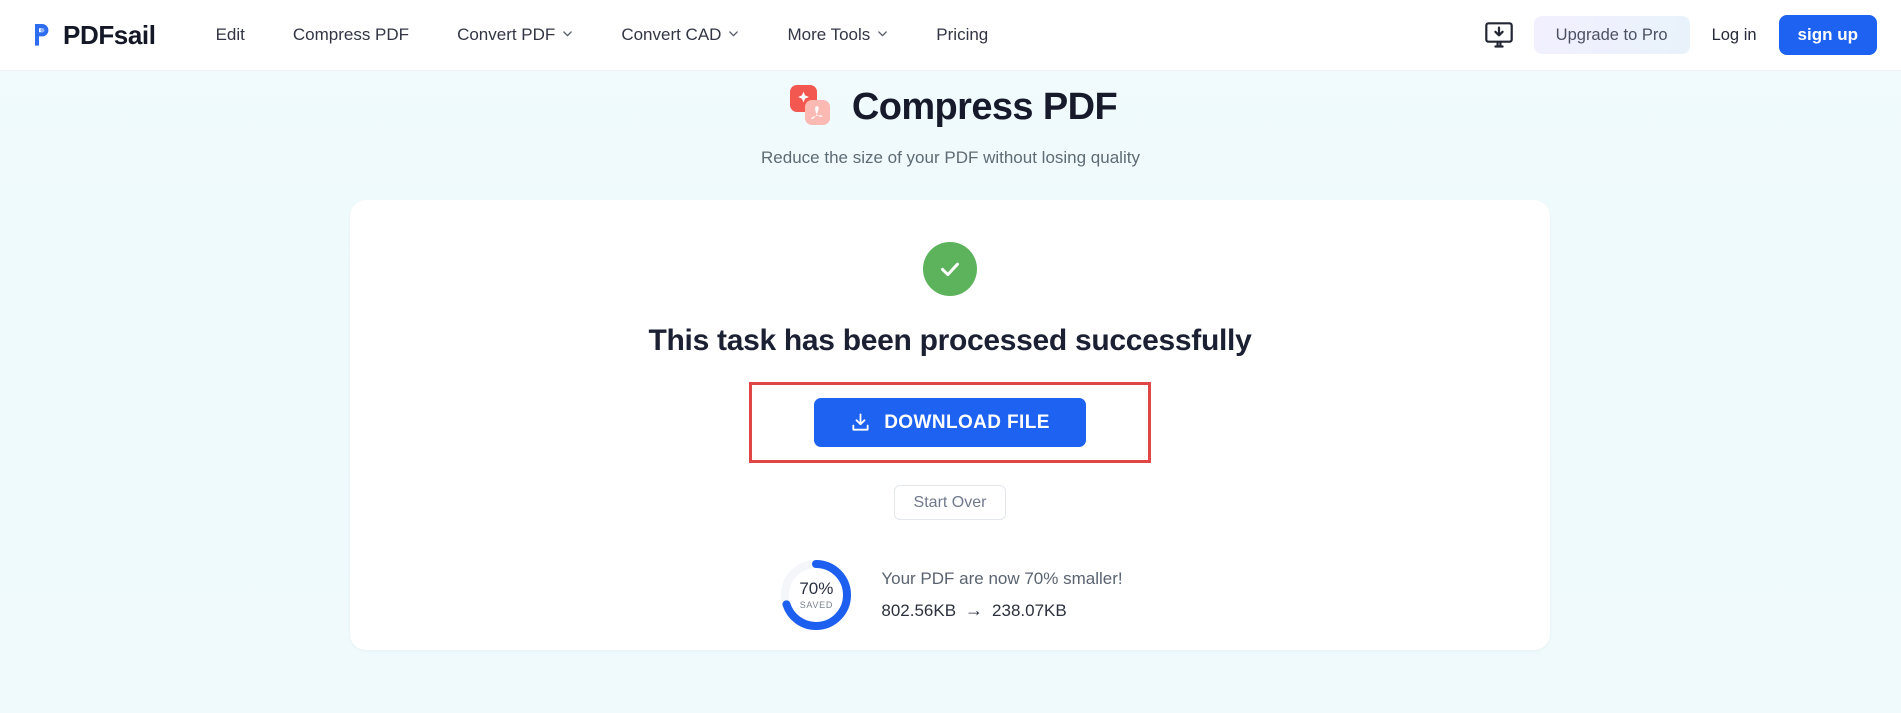 Image resolution: width=1901 pixels, height=713 pixels. Describe the element at coordinates (1734, 35) in the screenshot. I see `login-link: Log in` at that location.